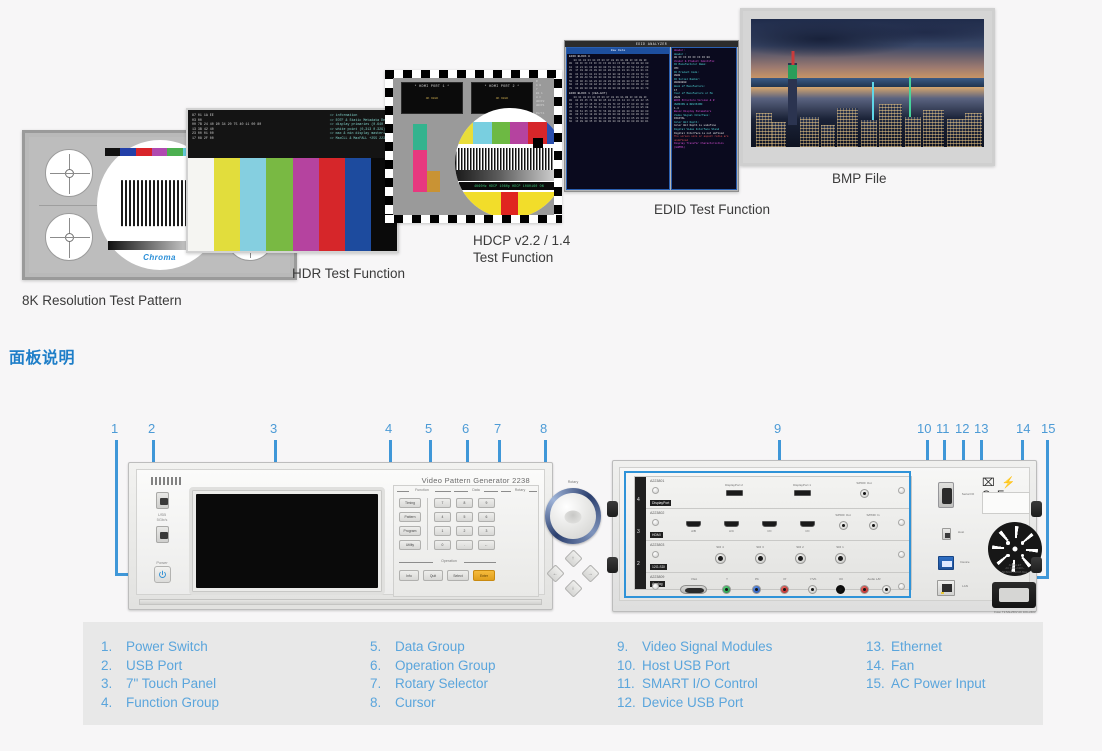 The image size is (1102, 751). I want to click on key-enter: Enter, so click(484, 575).